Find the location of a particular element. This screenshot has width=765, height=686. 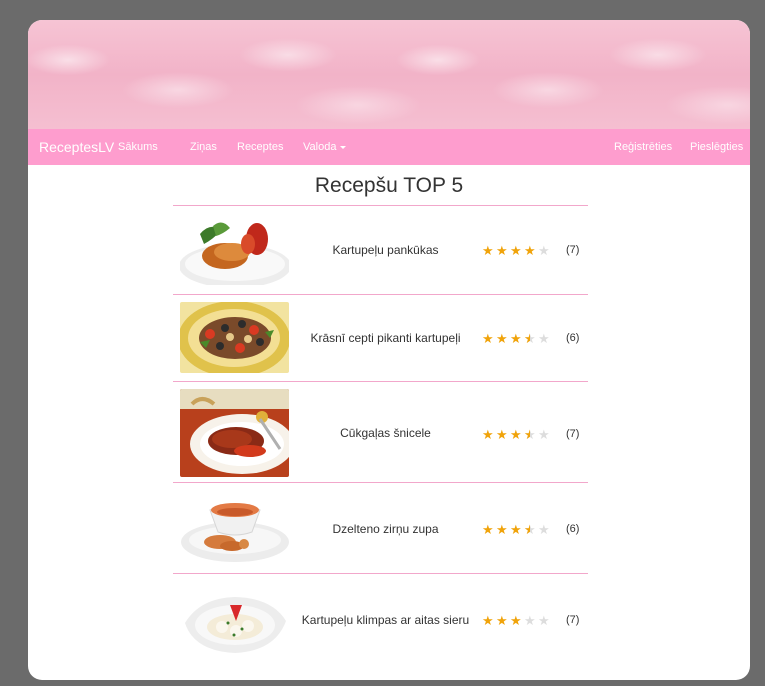

recipe-title: Krāsnī cepti pikanti kartupeļi is located at coordinates (385, 338).